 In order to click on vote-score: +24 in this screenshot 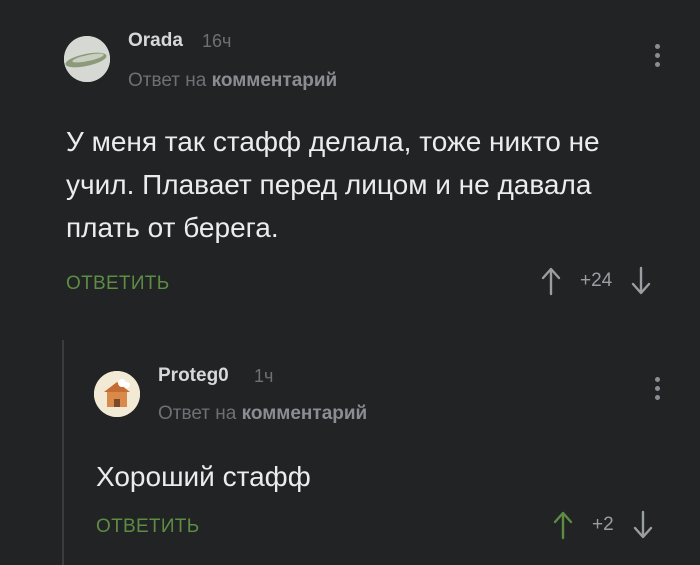, I will do `click(596, 280)`.